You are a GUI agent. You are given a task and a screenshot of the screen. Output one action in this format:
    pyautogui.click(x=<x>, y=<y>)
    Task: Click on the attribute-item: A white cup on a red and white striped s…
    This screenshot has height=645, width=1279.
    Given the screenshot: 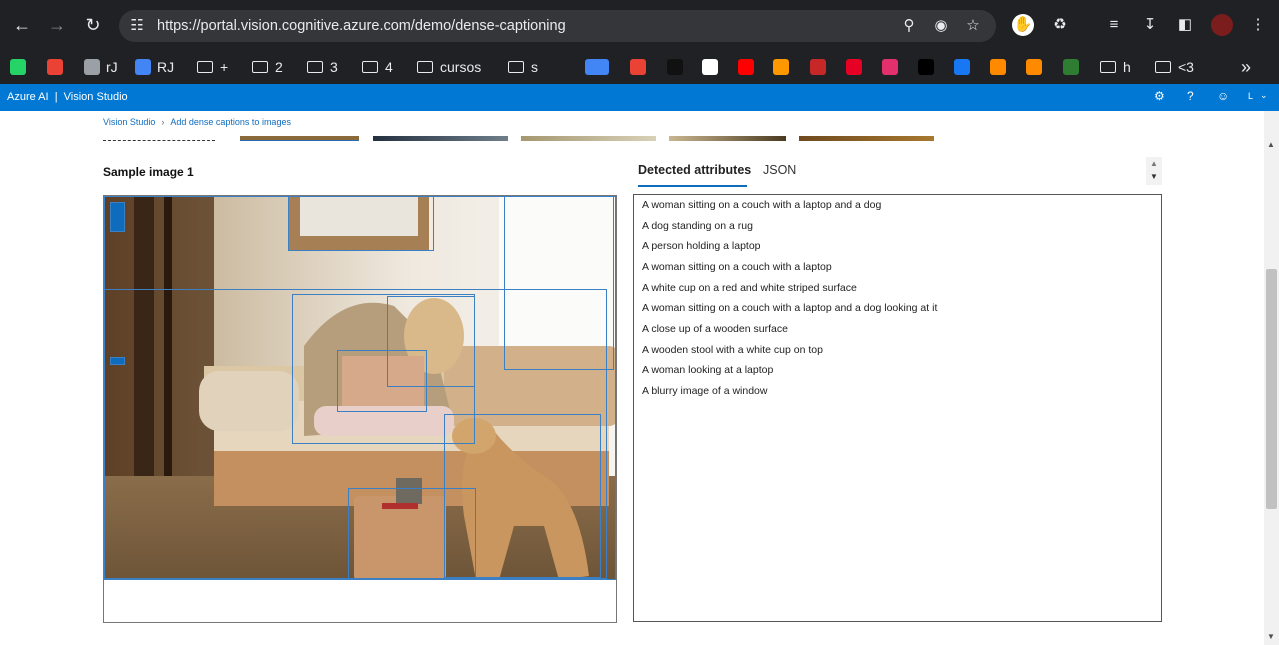 What is the action you would take?
    pyautogui.click(x=749, y=288)
    